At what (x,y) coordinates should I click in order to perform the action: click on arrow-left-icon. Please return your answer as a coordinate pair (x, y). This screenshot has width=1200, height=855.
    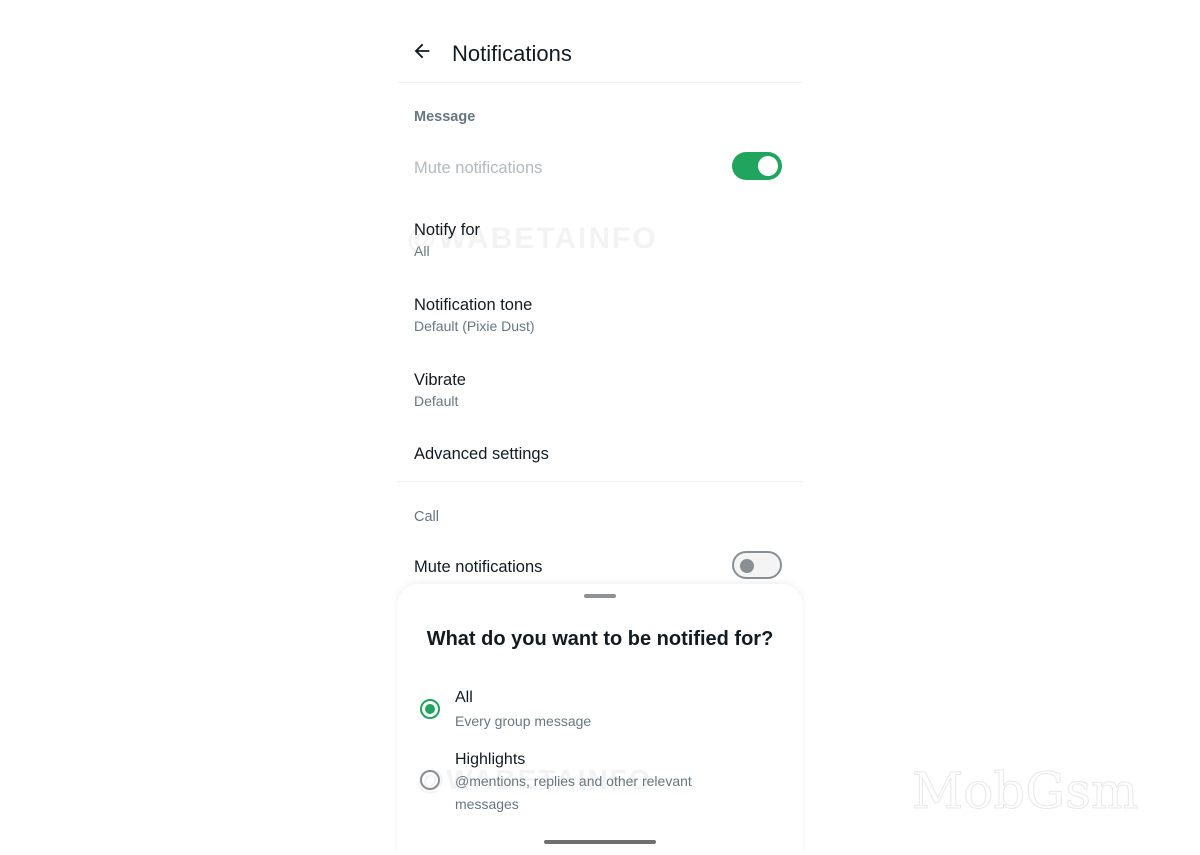
    Looking at the image, I should click on (422, 51).